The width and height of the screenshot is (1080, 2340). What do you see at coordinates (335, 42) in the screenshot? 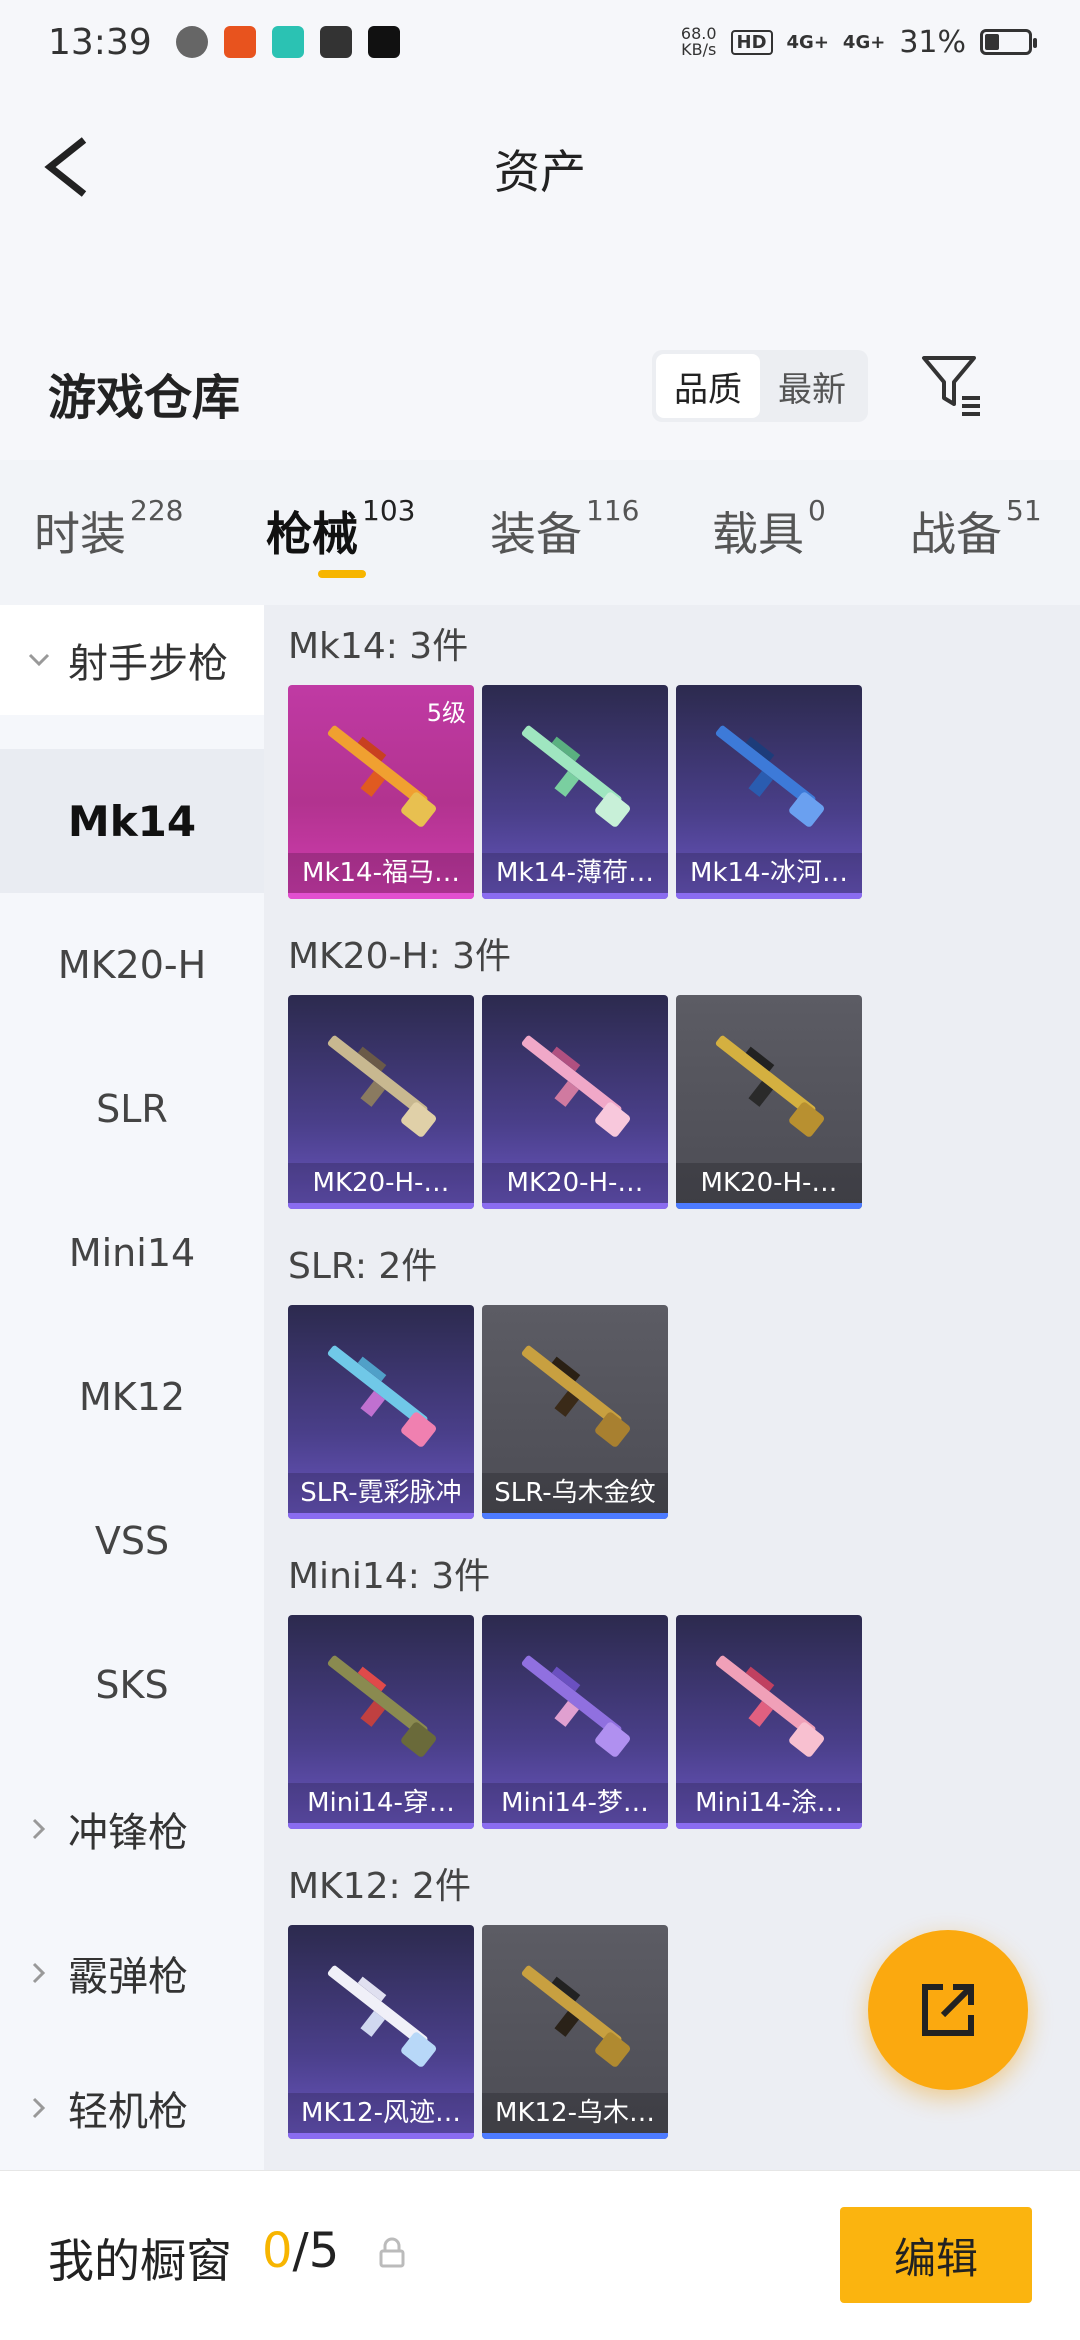
I see `video-icon` at bounding box center [335, 42].